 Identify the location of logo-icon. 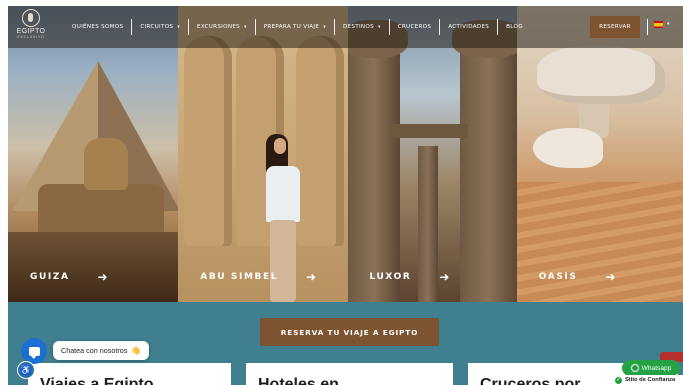
(31, 18).